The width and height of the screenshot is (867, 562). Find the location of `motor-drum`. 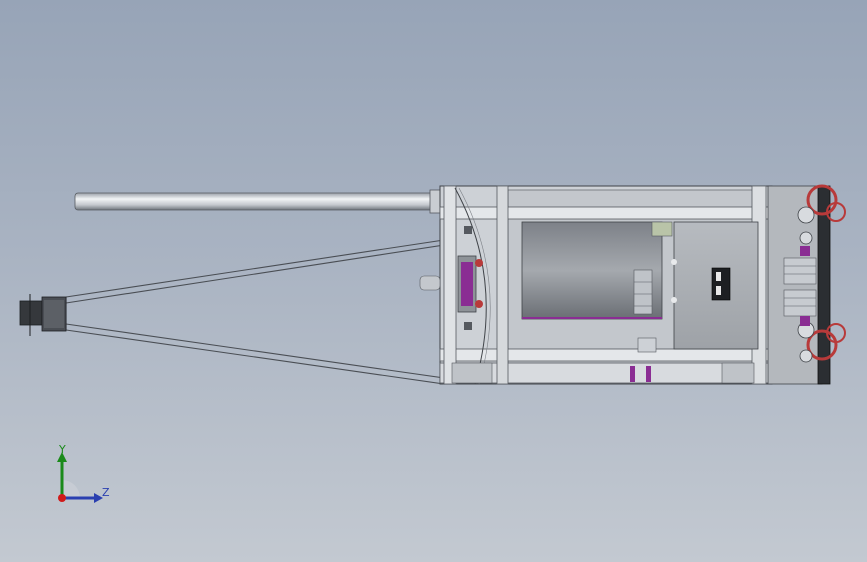

motor-drum is located at coordinates (597, 270).